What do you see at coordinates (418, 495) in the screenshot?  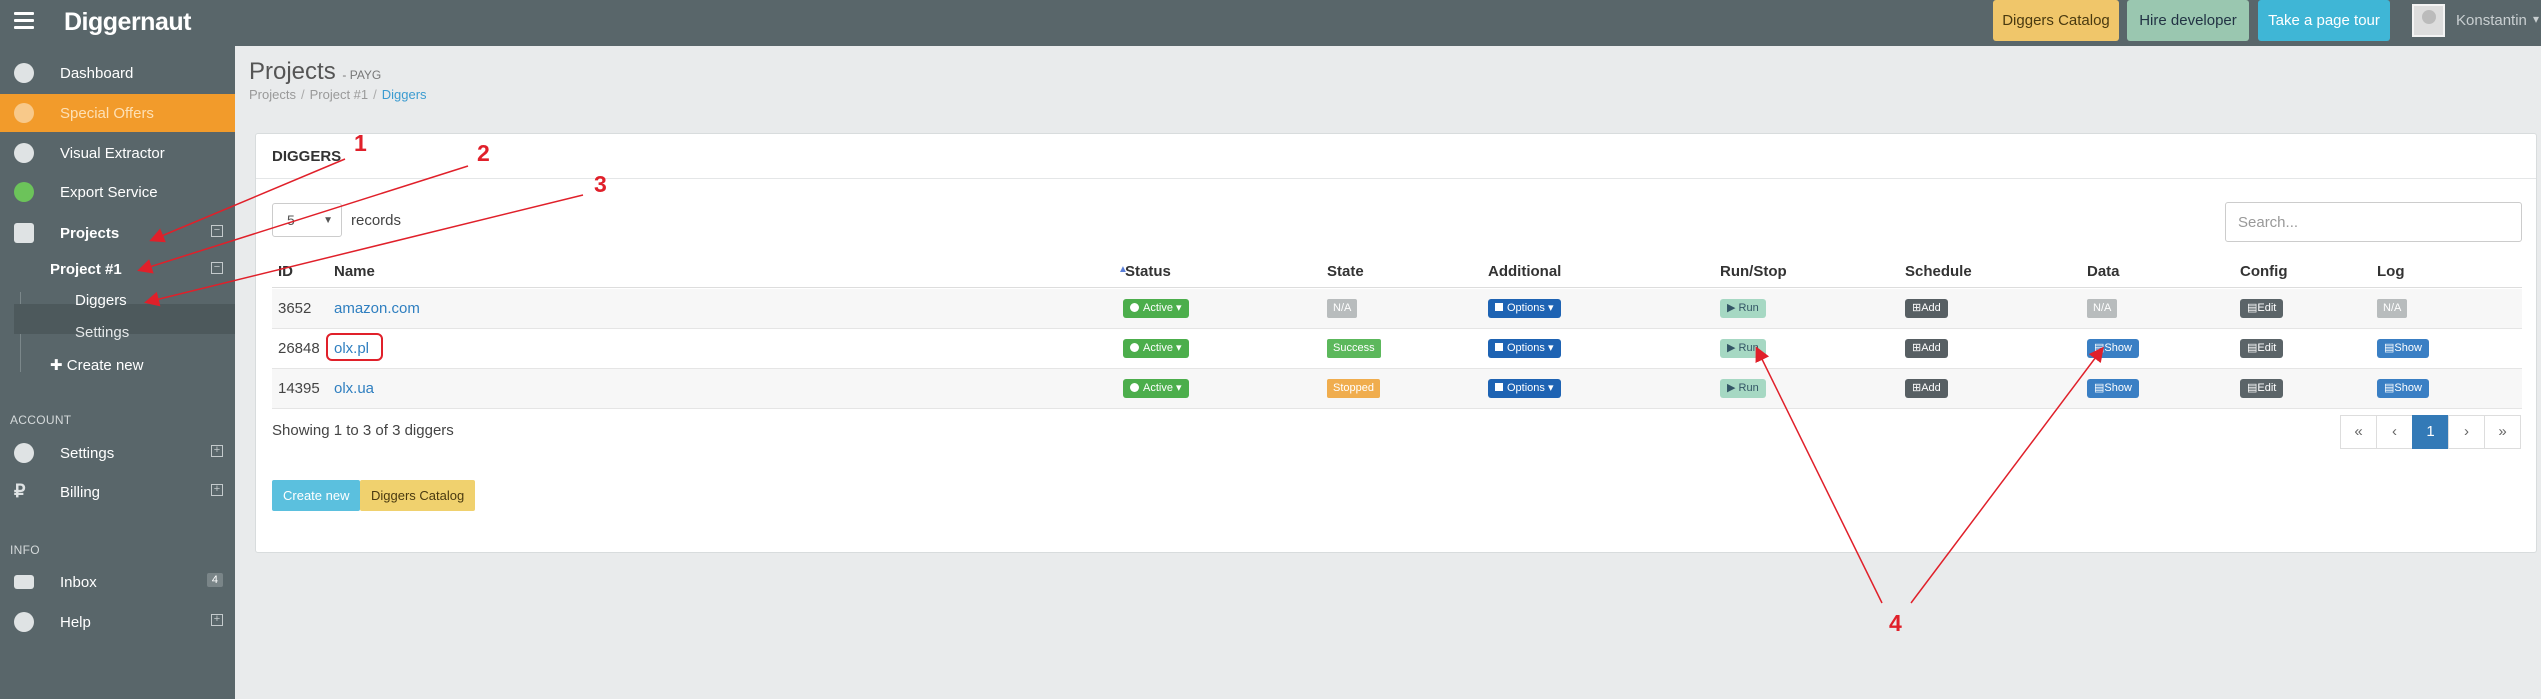 I see `diggers-catalog-footer-button: Diggers Catalog` at bounding box center [418, 495].